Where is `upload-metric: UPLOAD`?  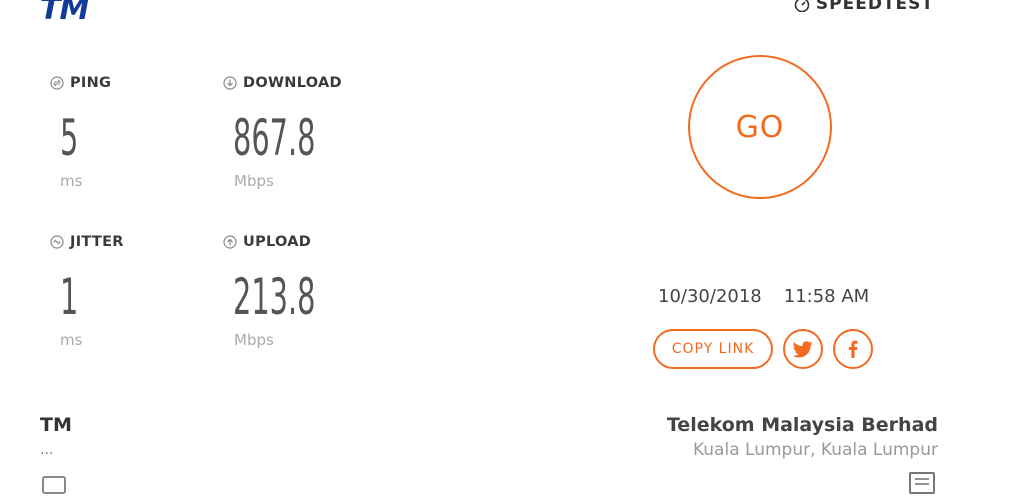 upload-metric: UPLOAD is located at coordinates (267, 242).